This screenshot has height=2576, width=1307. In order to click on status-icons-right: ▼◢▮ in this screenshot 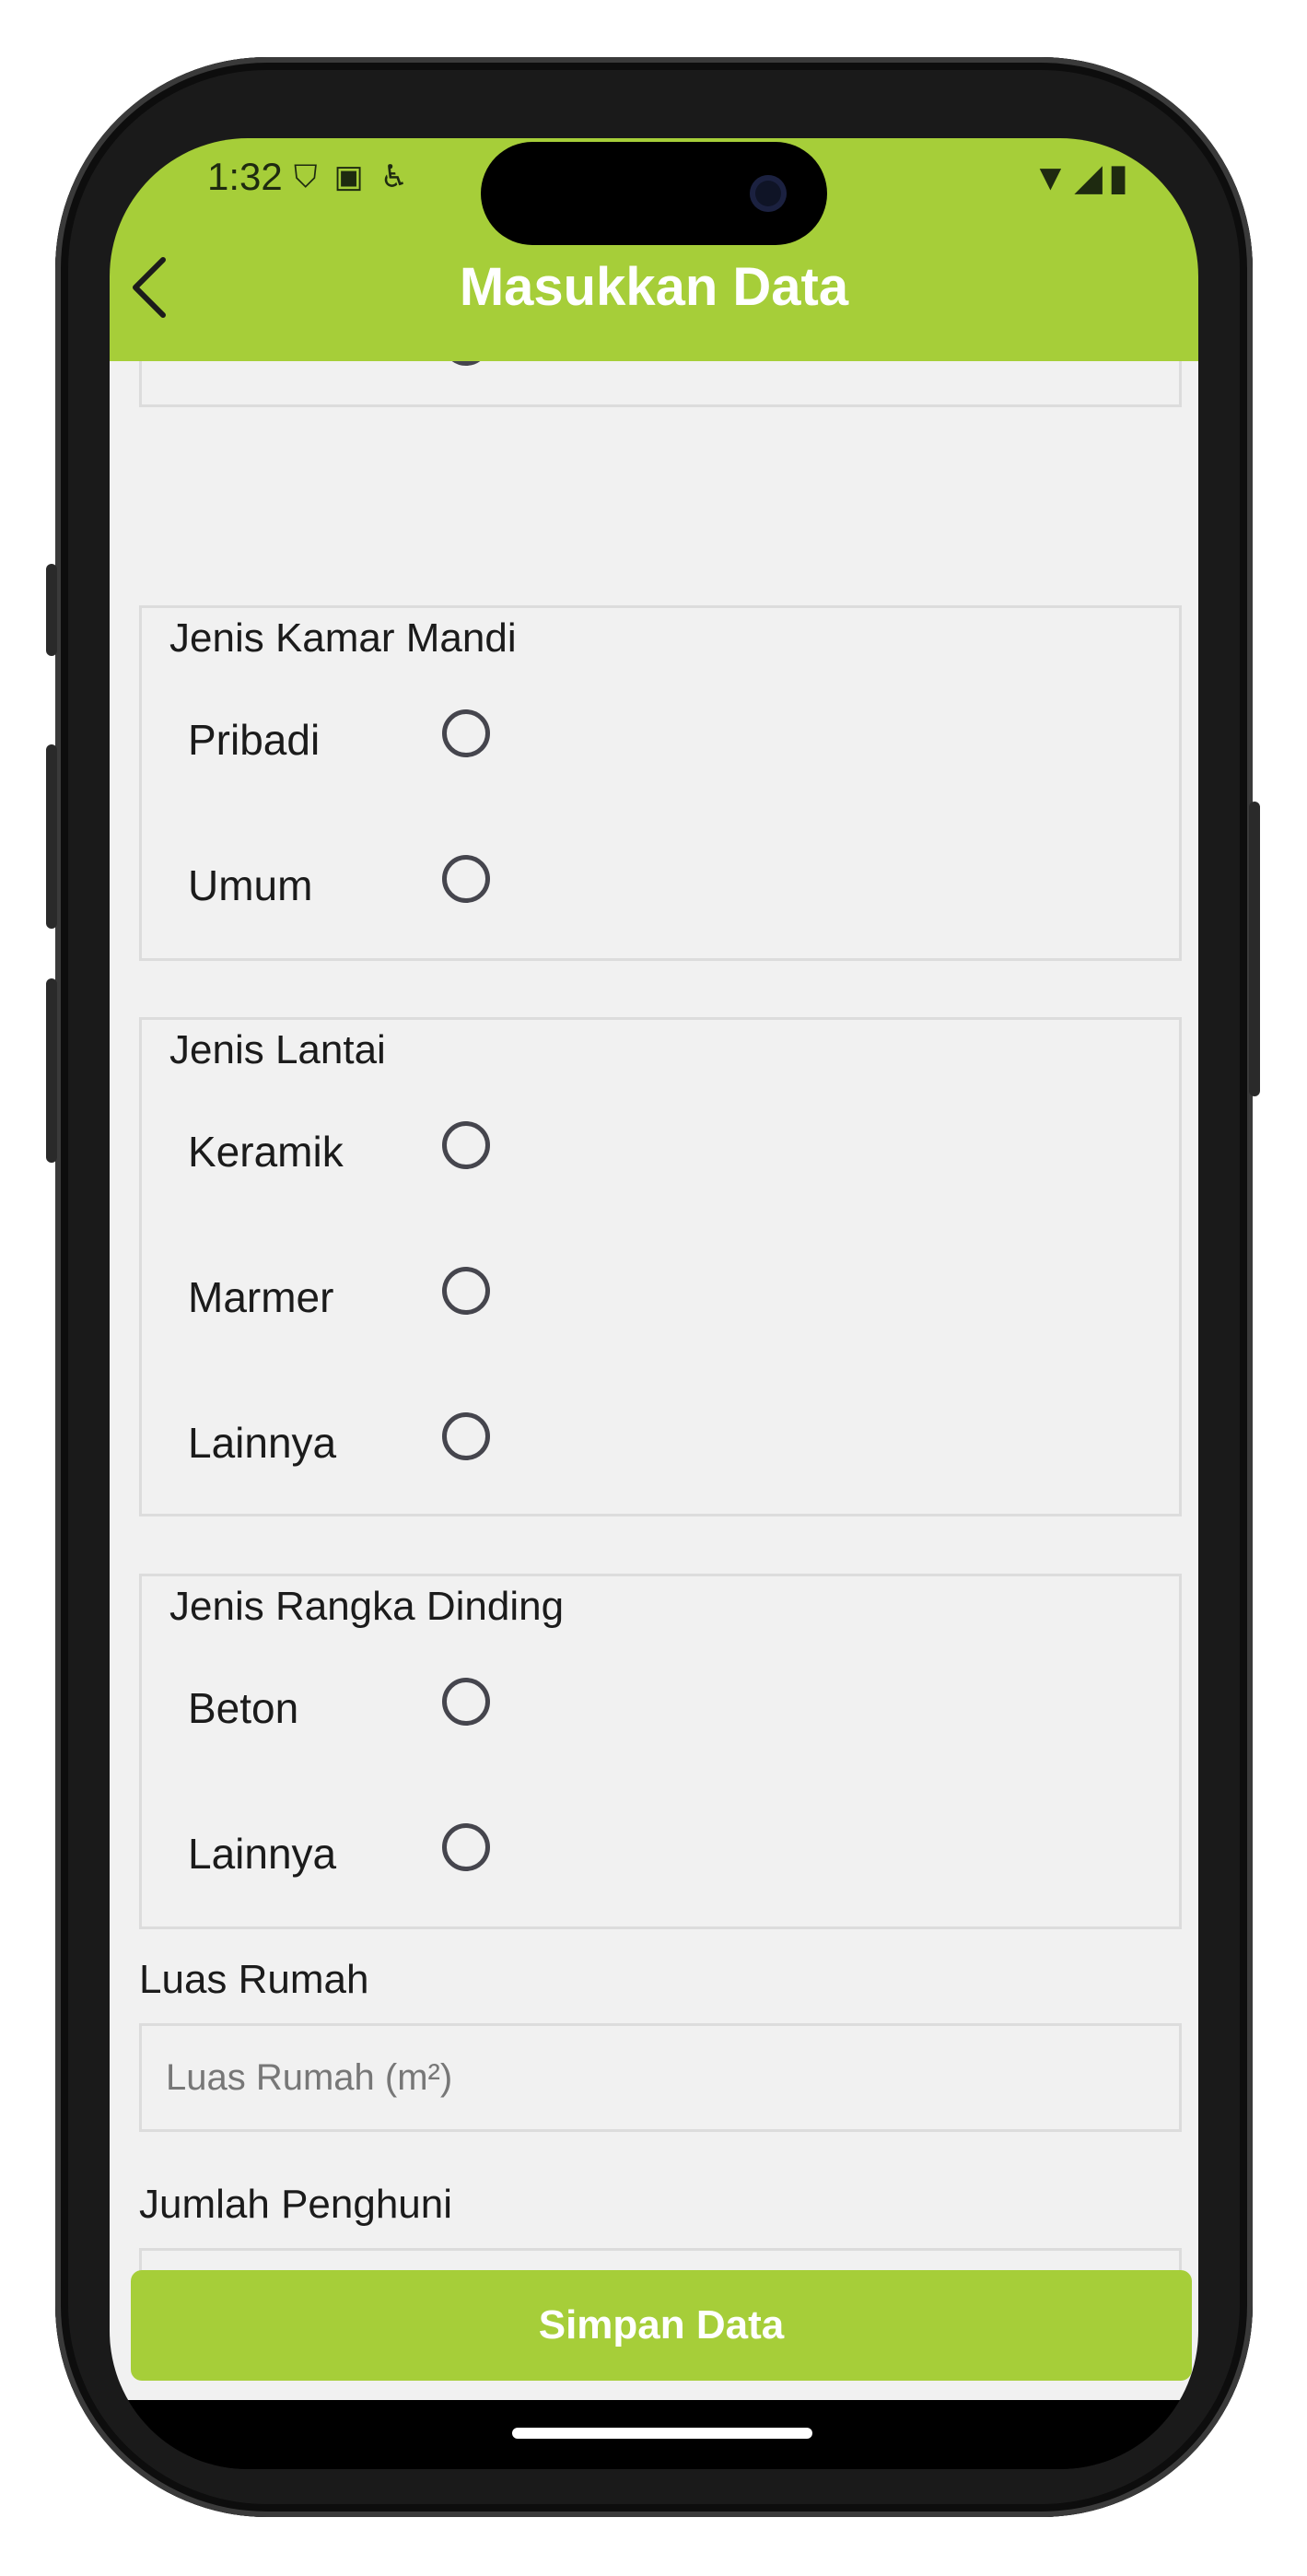, I will do `click(1084, 178)`.